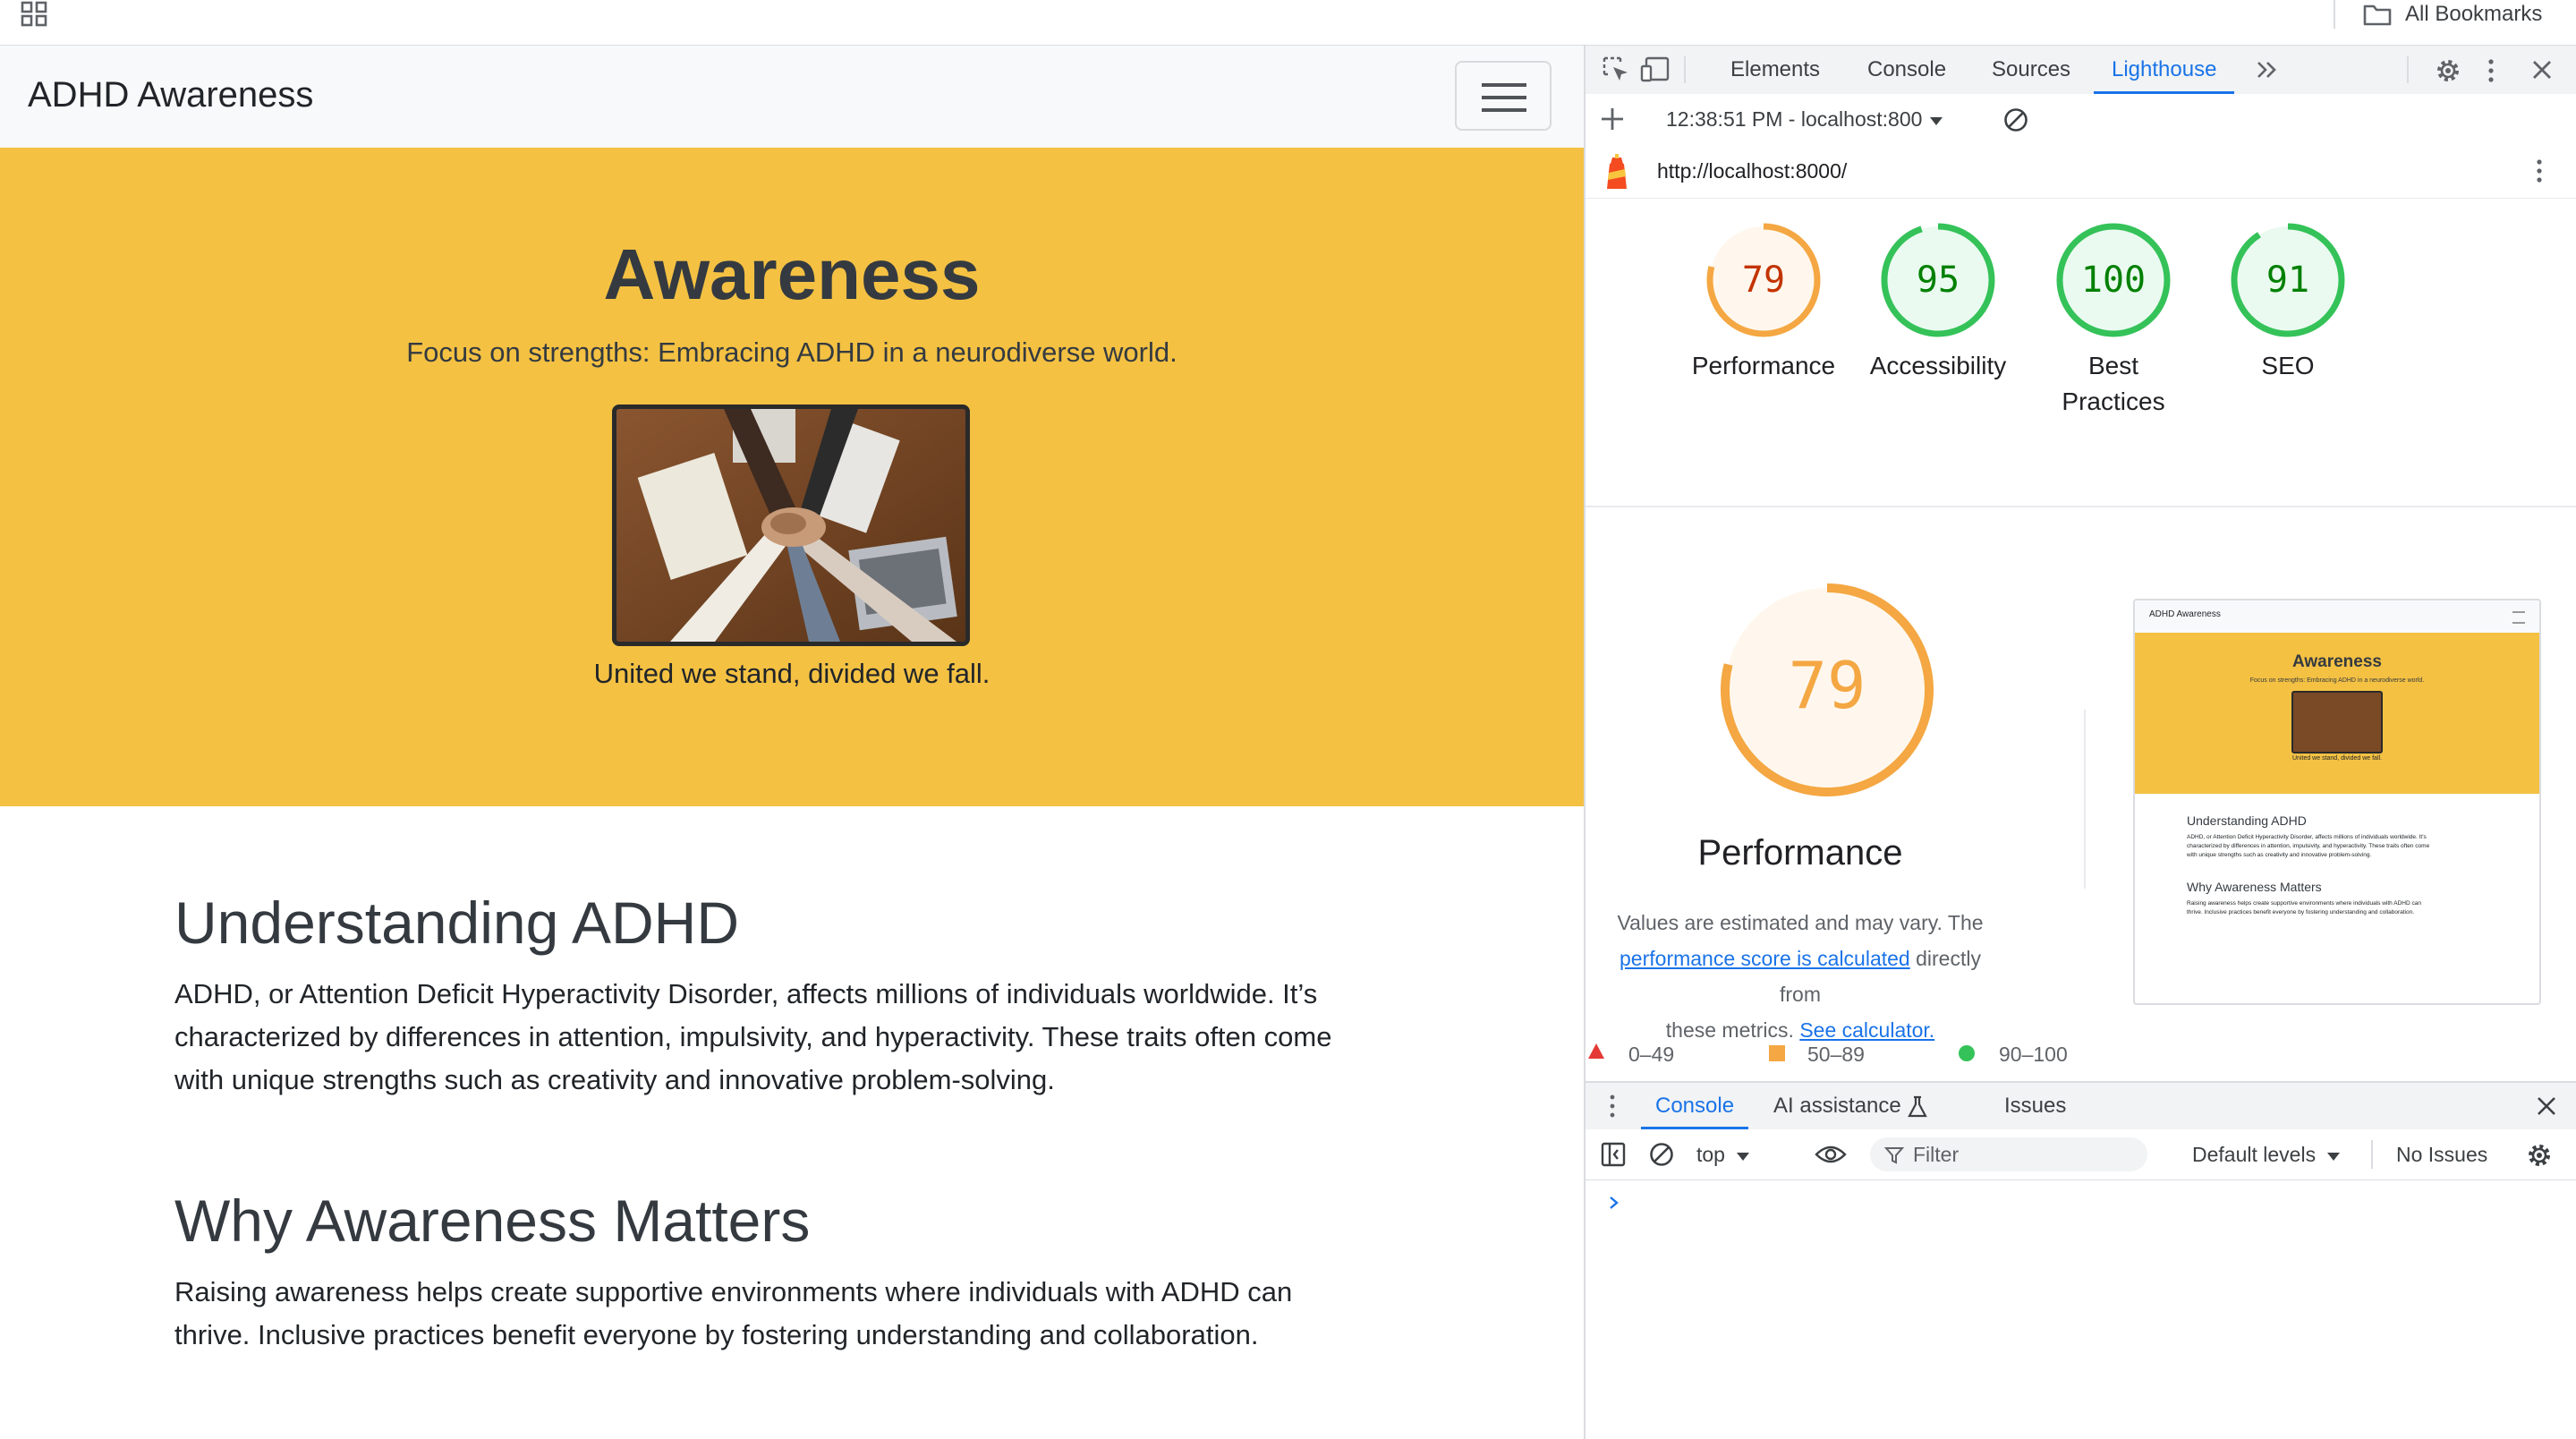 The image size is (2576, 1439). I want to click on log-levels-dropdown: Default levels, so click(2266, 1154).